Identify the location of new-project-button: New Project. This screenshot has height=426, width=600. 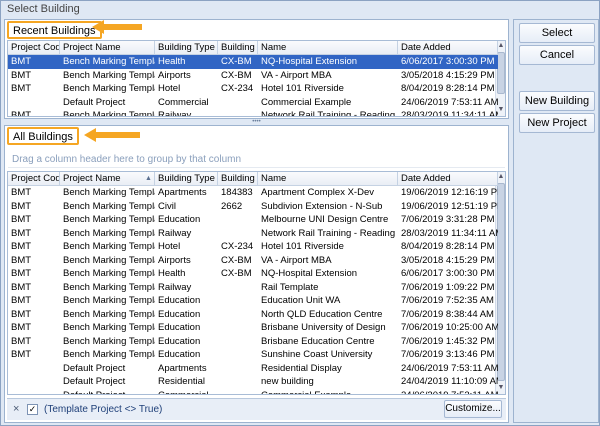
(557, 123).